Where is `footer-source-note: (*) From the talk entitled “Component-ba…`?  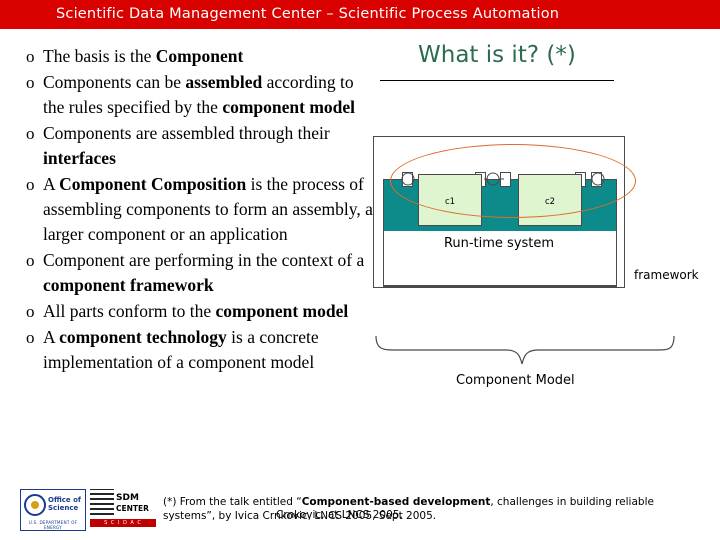 footer-source-note: (*) From the talk entitled “Component-ba… is located at coordinates (408, 509).